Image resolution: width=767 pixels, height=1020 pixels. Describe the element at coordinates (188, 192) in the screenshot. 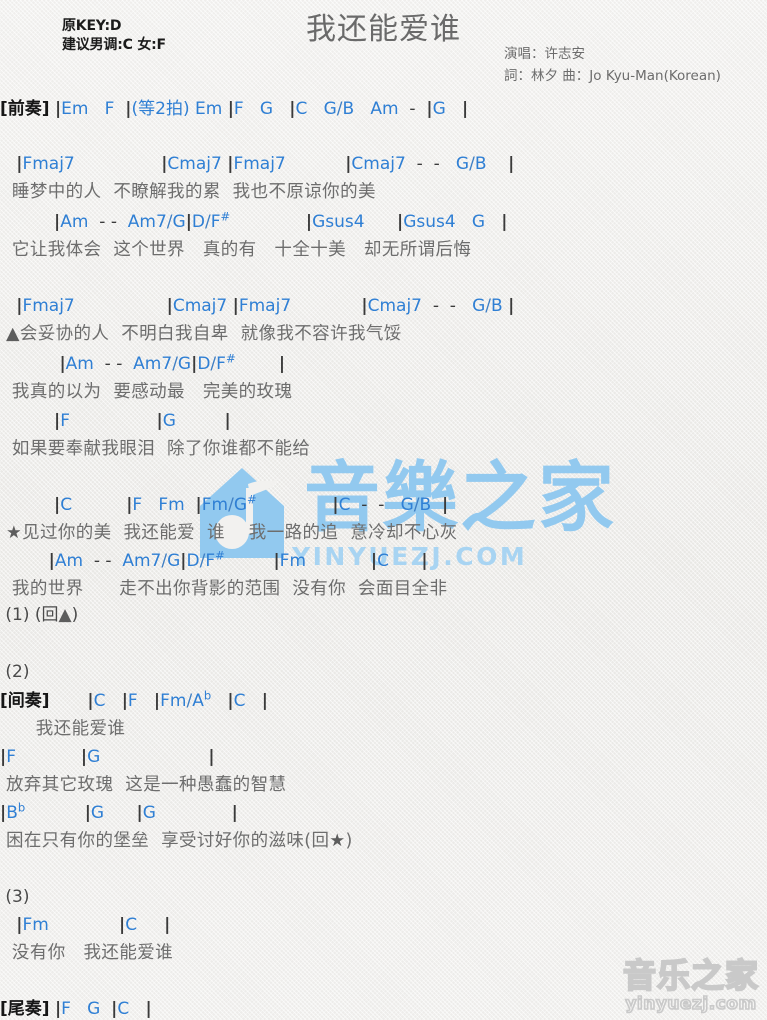

I see `lyric-line: 睡梦中的人 不瞭解我的累 我也不原谅你的美` at that location.